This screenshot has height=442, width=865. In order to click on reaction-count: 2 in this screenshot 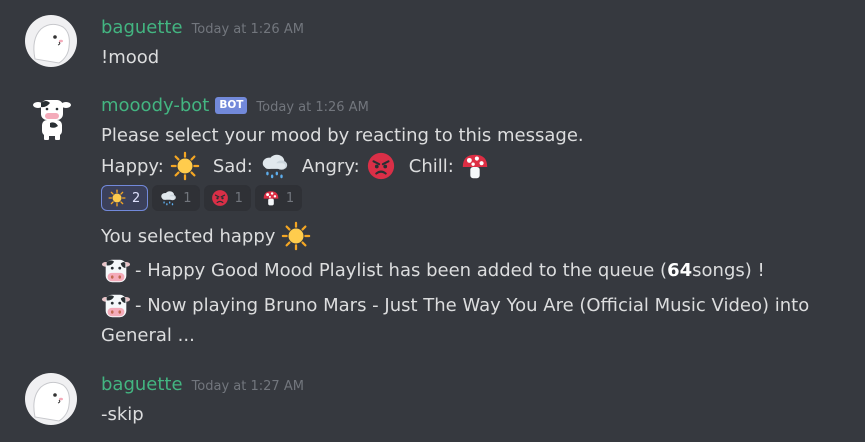, I will do `click(136, 198)`.